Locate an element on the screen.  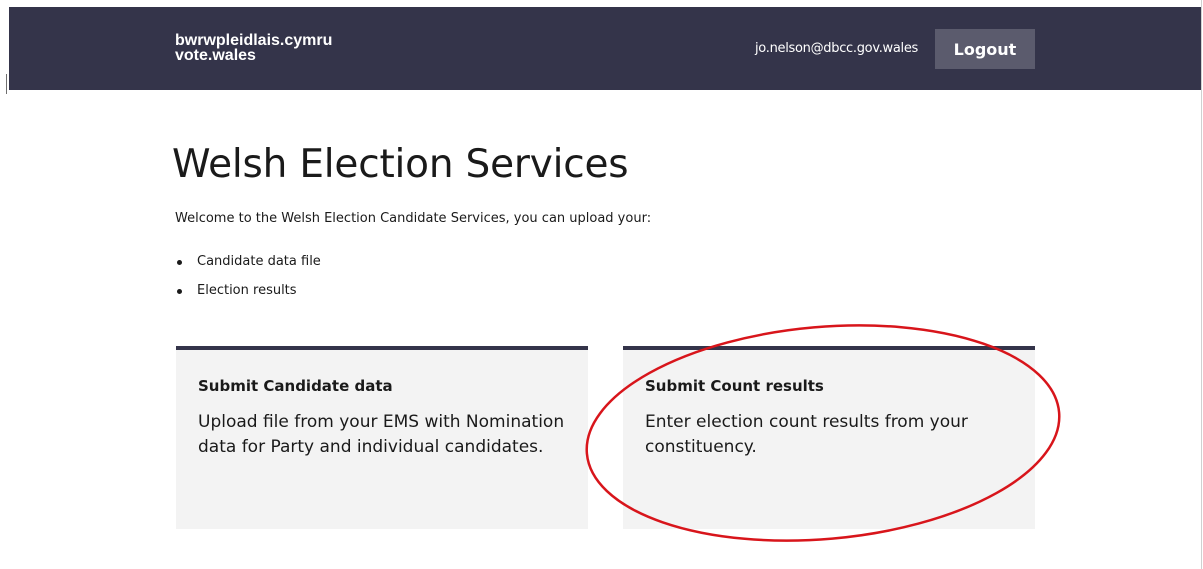
window-top-edge is located at coordinates (601, 3).